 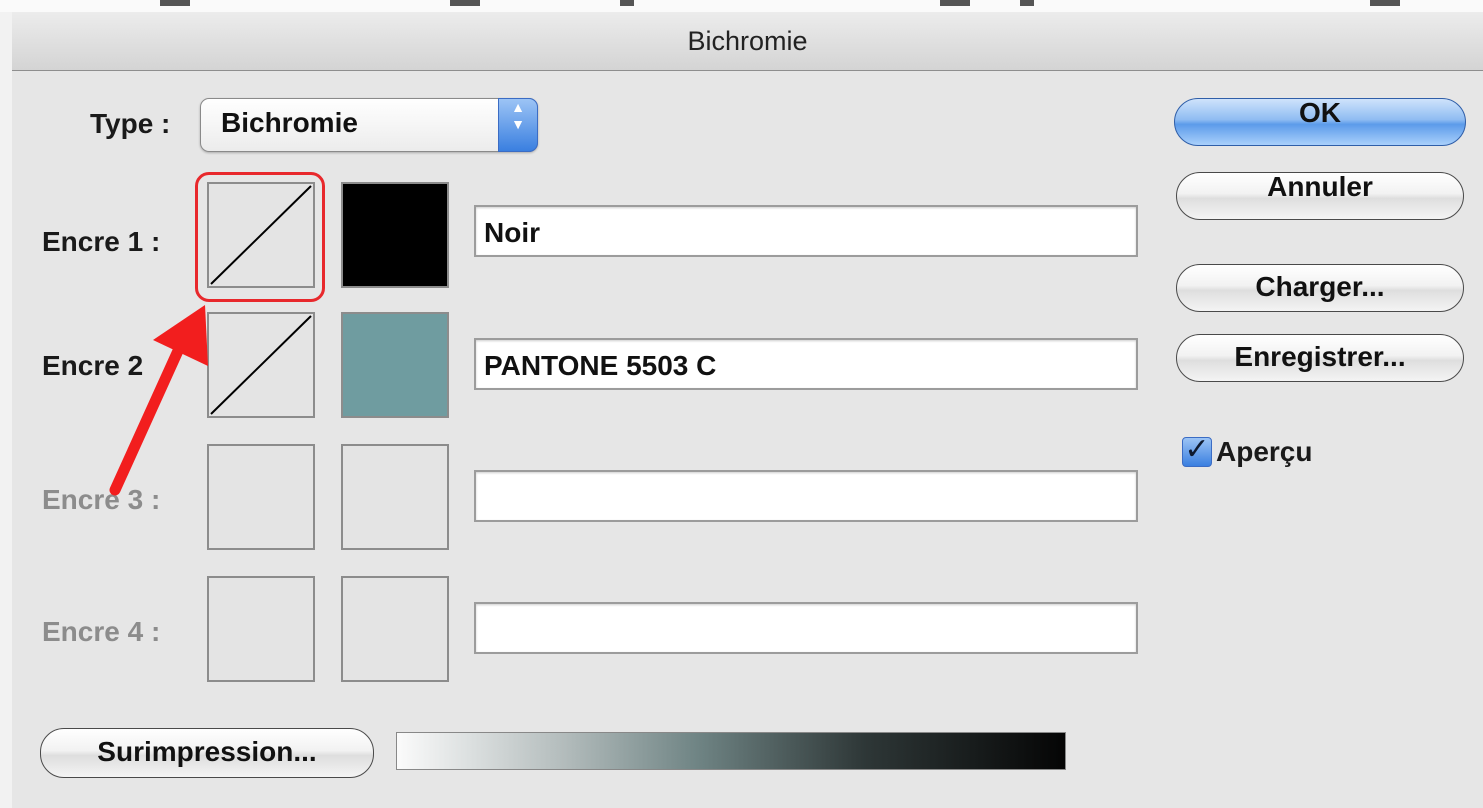 I want to click on ok-button: OK, so click(x=1320, y=122).